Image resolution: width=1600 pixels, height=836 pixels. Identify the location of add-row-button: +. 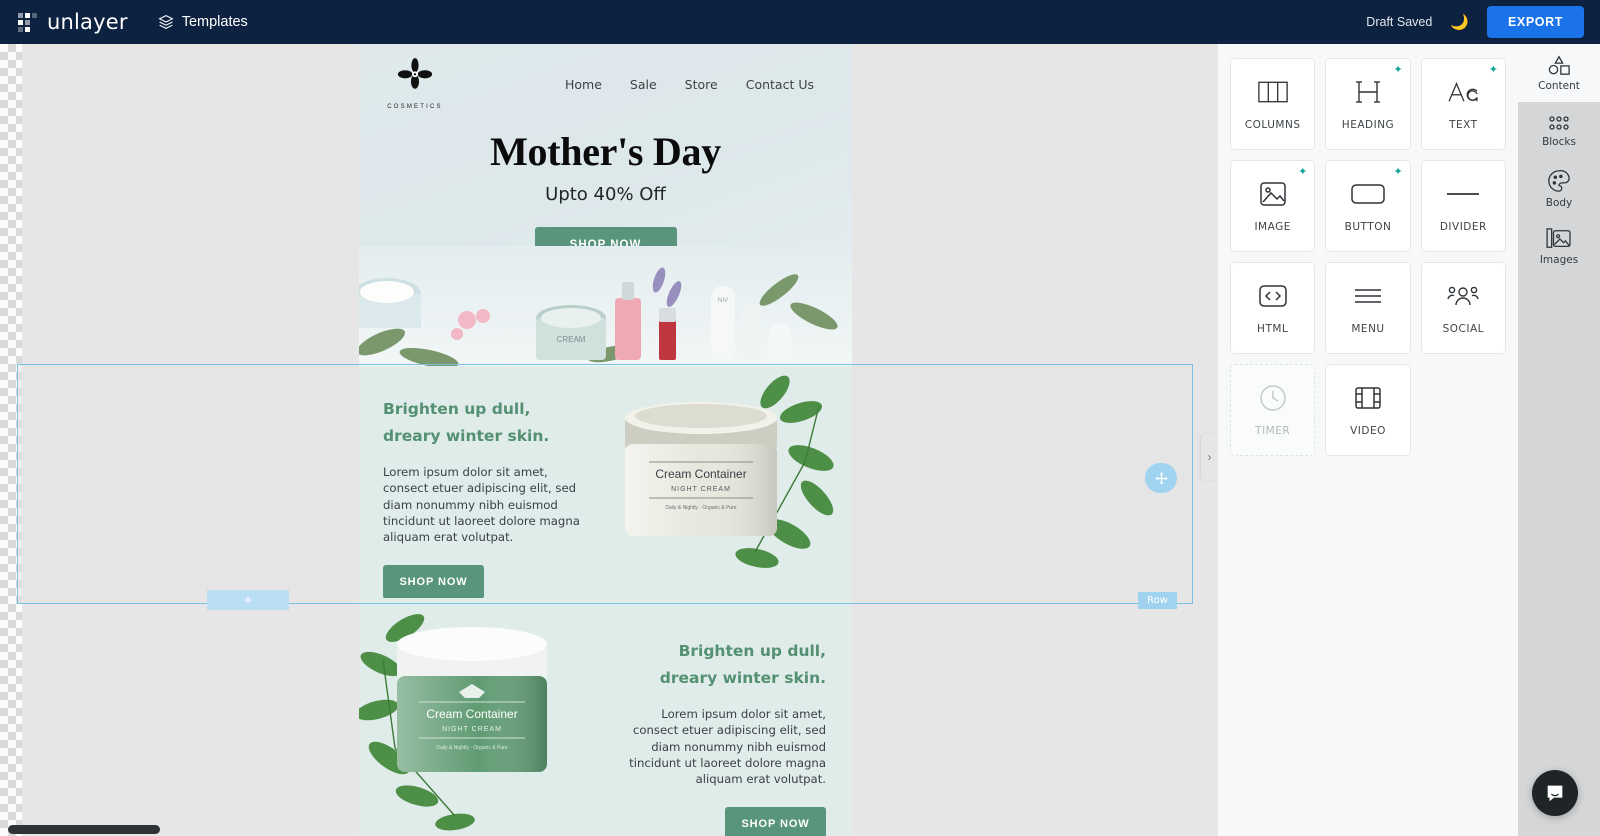
(248, 600).